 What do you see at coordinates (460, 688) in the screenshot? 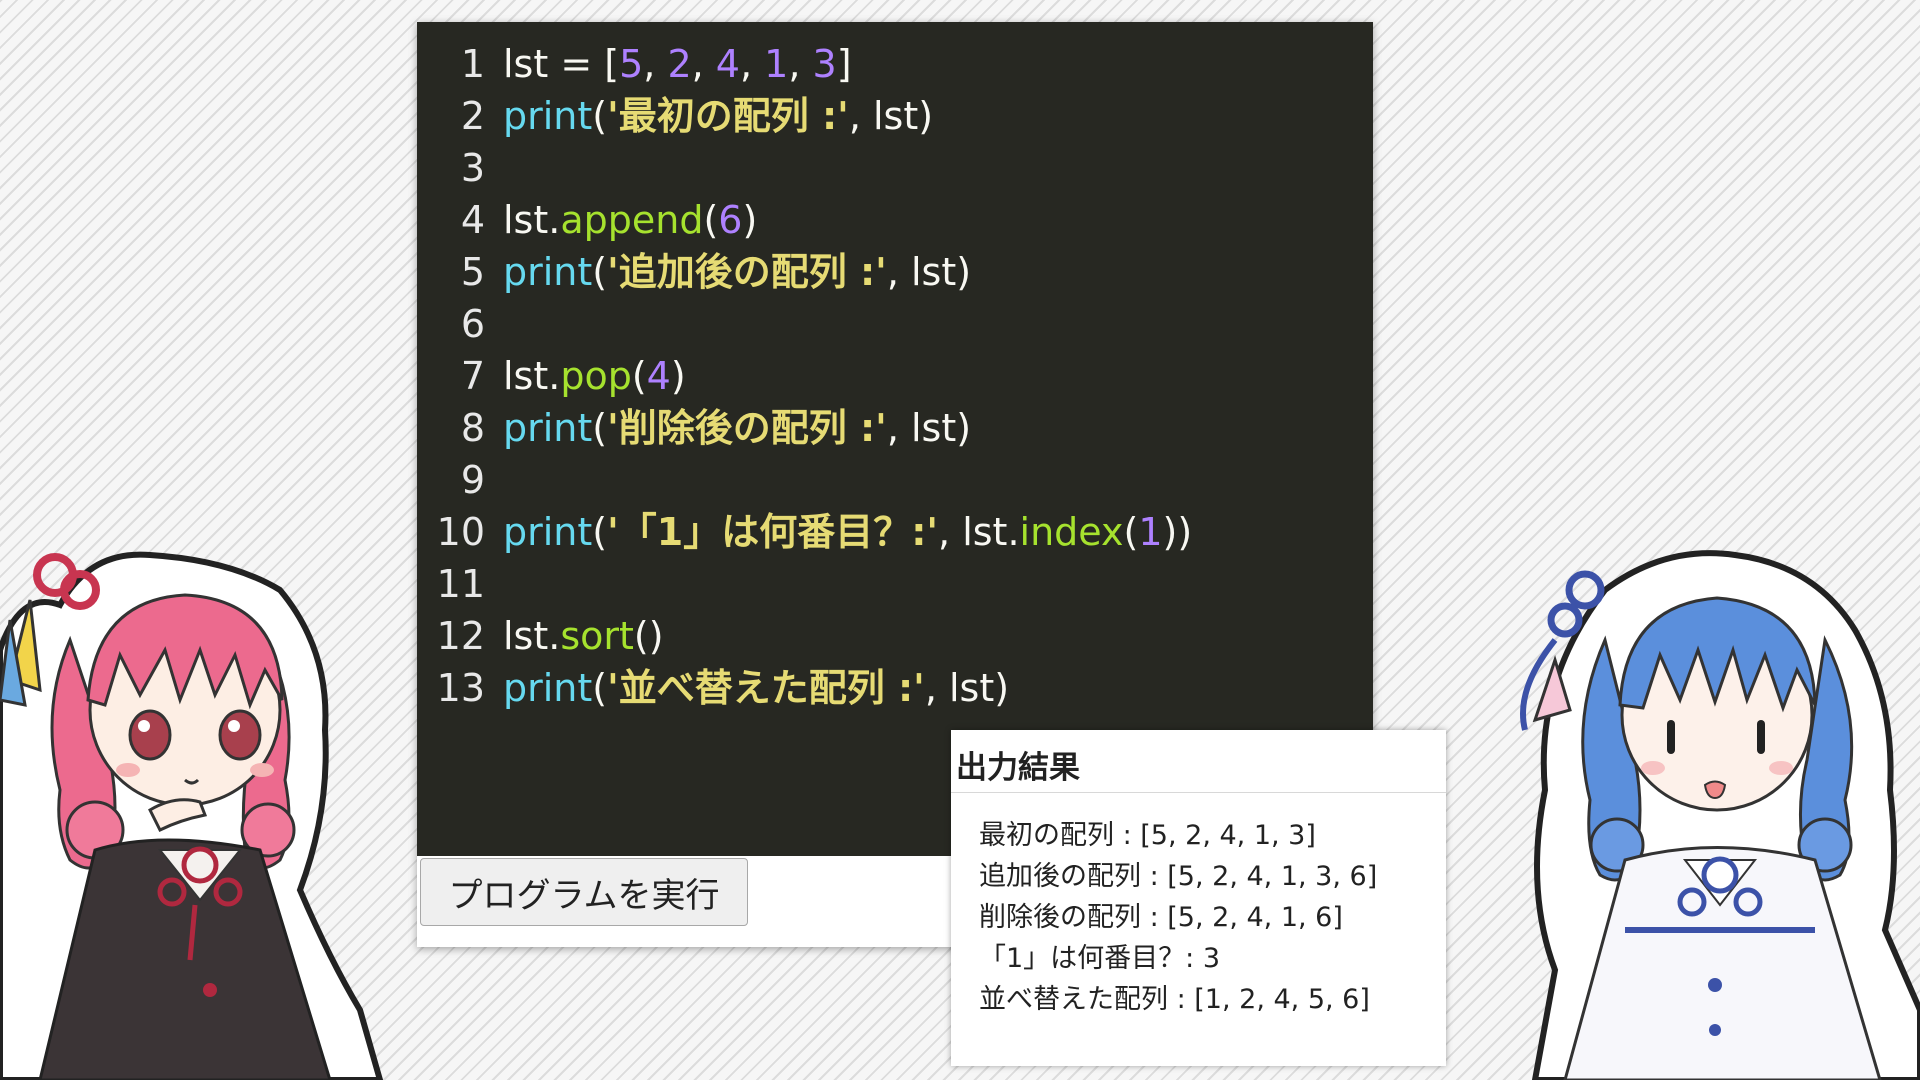
I see `line-number: 13` at bounding box center [460, 688].